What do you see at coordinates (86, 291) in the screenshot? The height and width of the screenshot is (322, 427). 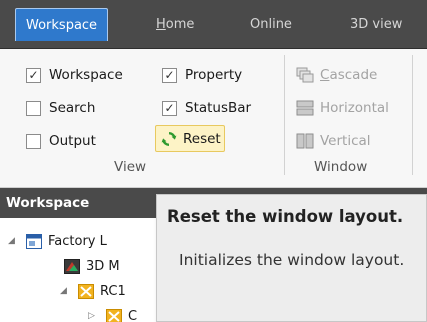 I see `robot-controller-icon` at bounding box center [86, 291].